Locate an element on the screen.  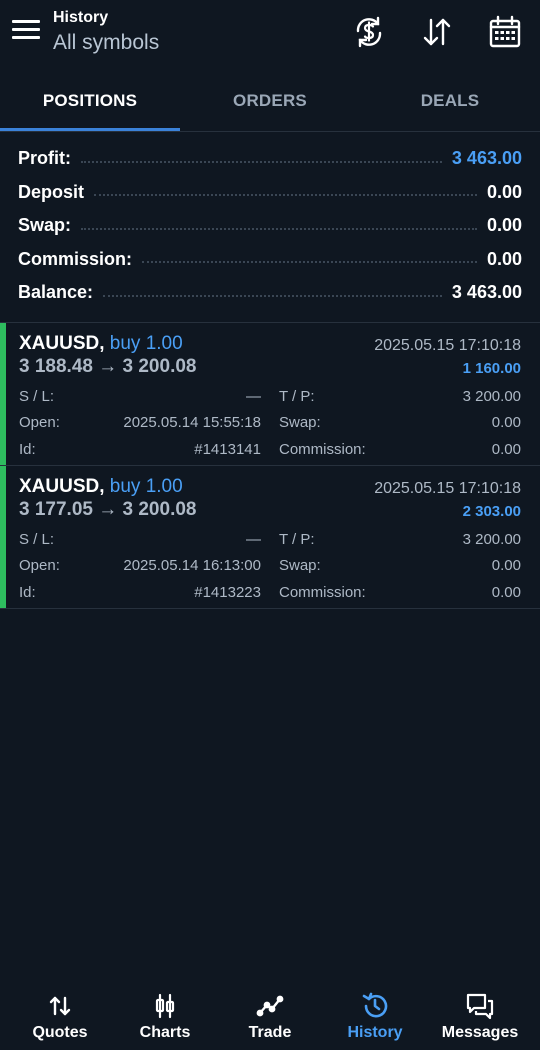
position-detail-row: Id: #1413223 Commission: 0.00 is located at coordinates (270, 594).